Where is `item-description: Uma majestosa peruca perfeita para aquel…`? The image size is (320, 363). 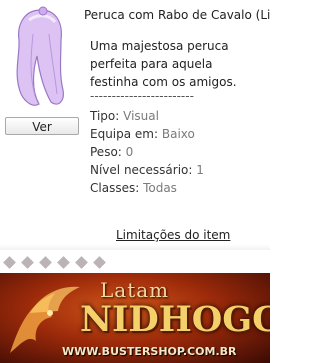 item-description: Uma majestosa peruca perfeita para aquel… is located at coordinates (177, 64).